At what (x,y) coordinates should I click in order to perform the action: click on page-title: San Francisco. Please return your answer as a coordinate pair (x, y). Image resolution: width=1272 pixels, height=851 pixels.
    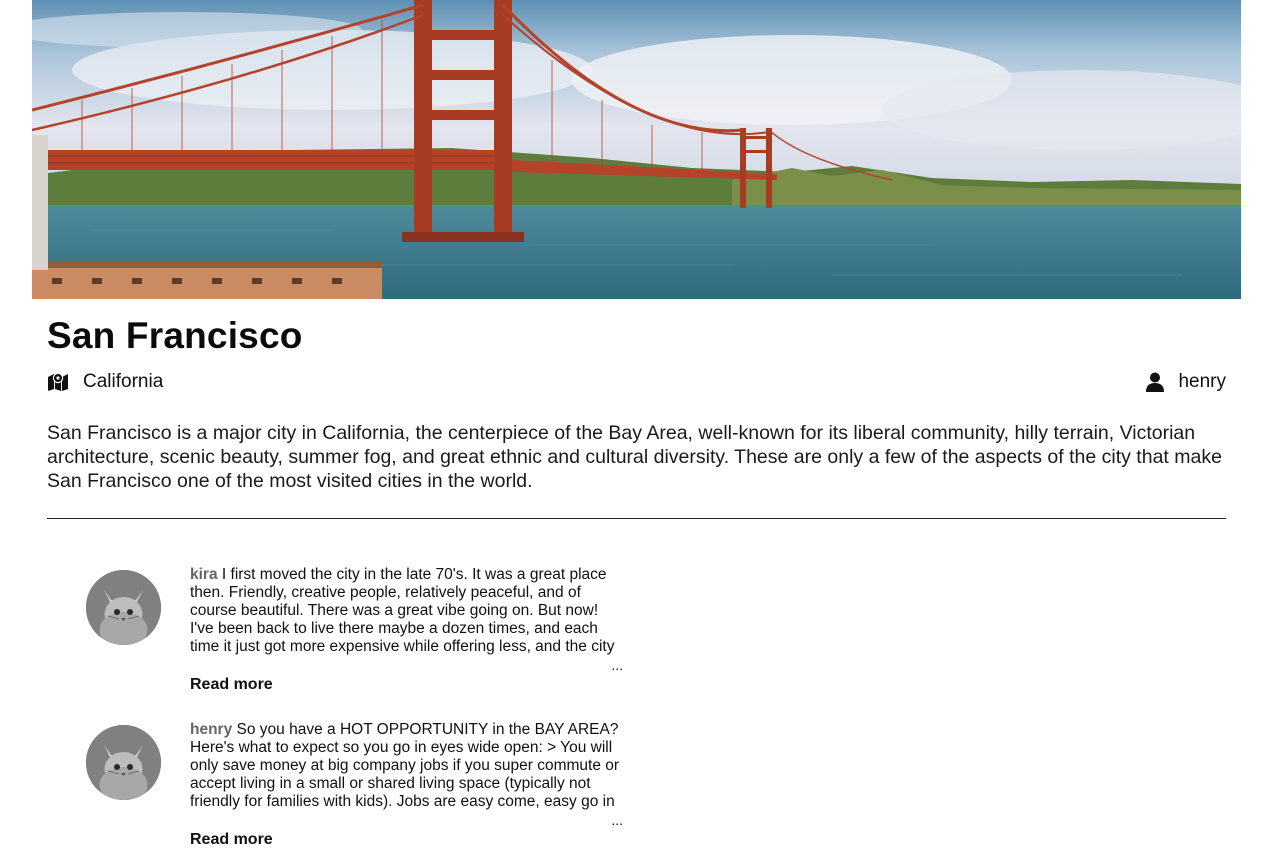
    Looking at the image, I should click on (175, 335).